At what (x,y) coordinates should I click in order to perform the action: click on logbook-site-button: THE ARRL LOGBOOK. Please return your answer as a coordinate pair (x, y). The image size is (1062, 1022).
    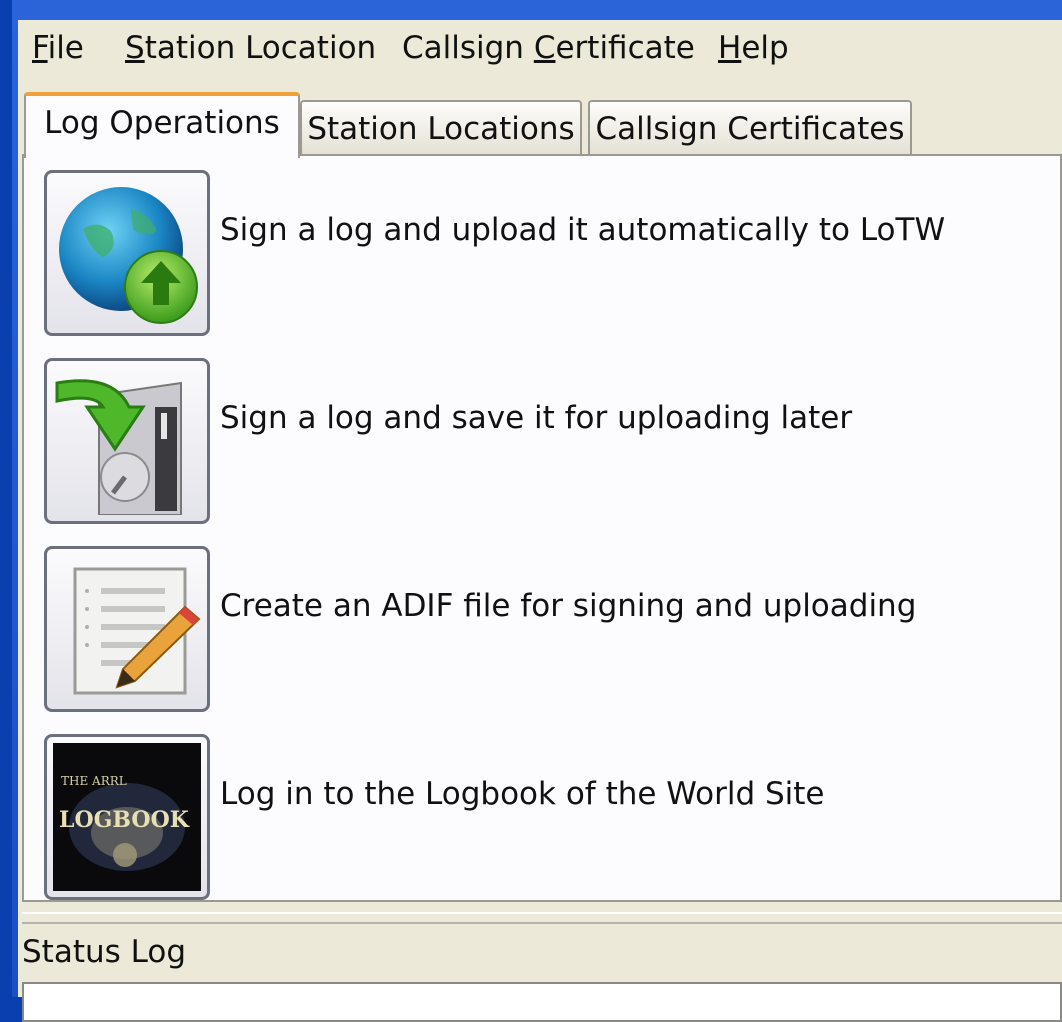
    Looking at the image, I should click on (127, 817).